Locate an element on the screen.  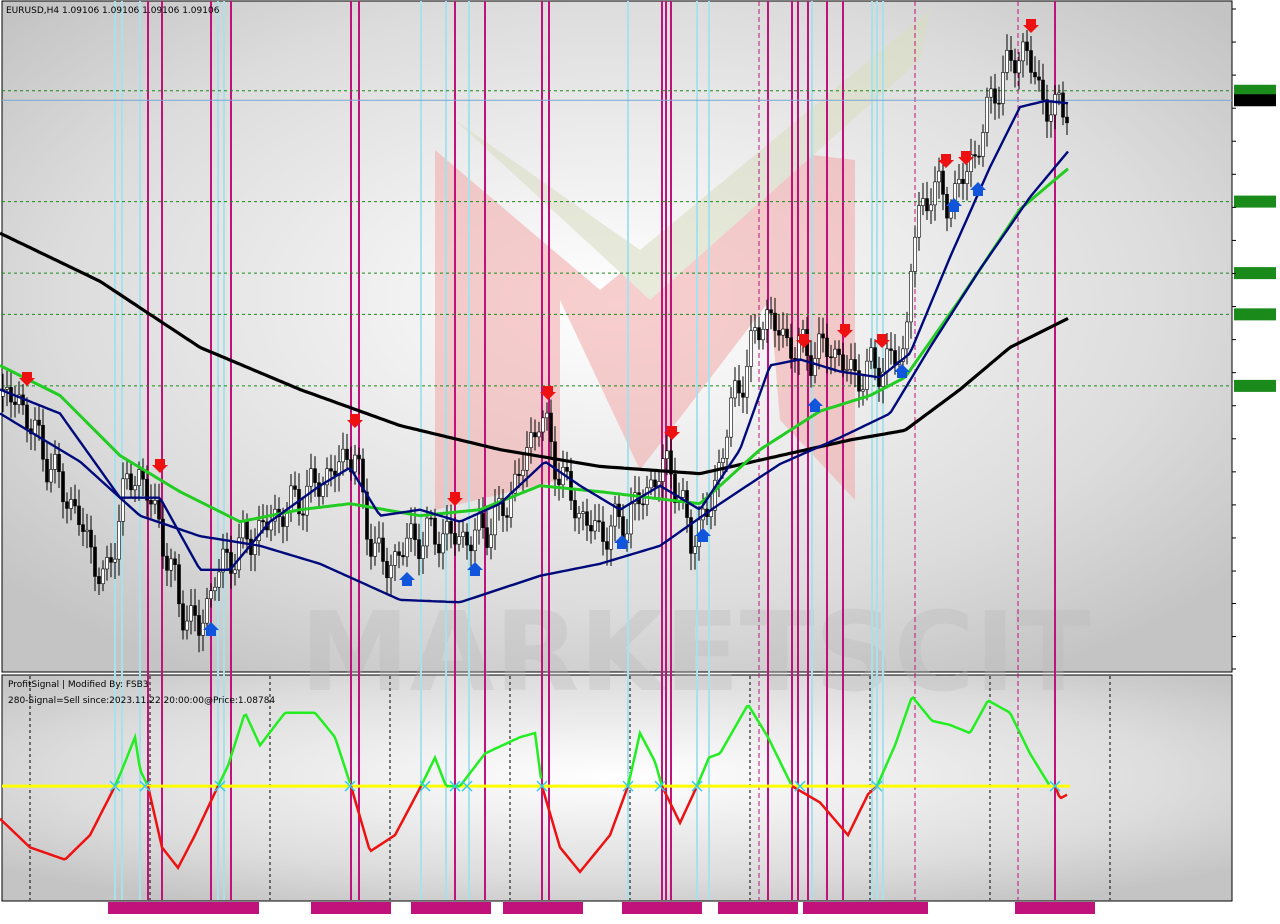
current-price-badge is located at coordinates (1255, 100).